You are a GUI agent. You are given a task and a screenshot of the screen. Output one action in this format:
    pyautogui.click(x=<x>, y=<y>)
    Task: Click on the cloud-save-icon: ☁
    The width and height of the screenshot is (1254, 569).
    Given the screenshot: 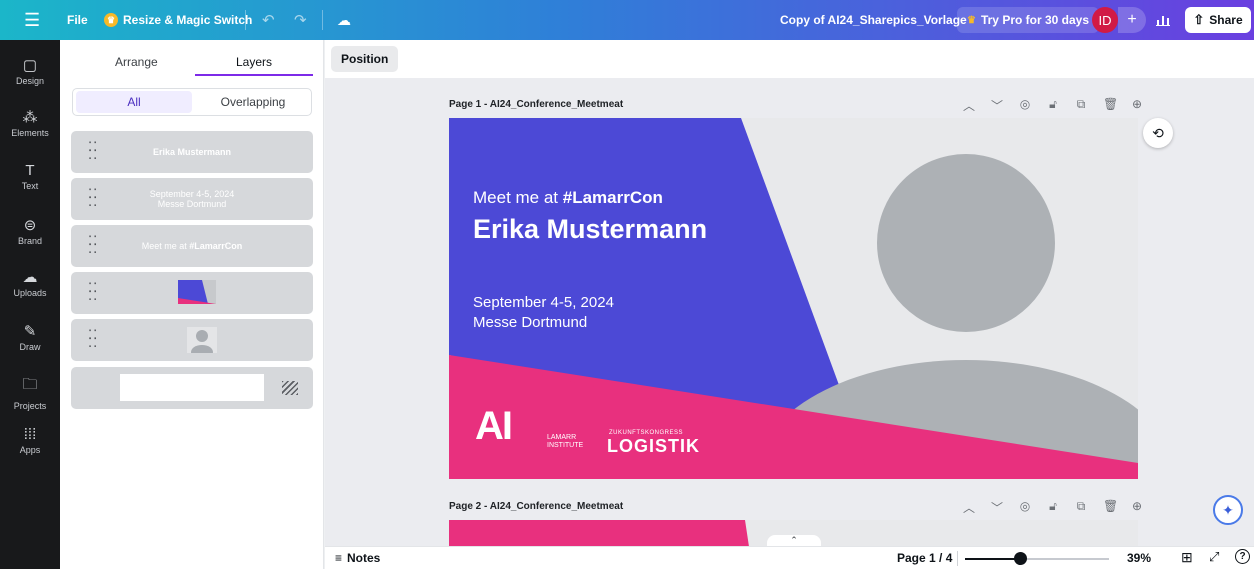 What is the action you would take?
    pyautogui.click(x=344, y=20)
    